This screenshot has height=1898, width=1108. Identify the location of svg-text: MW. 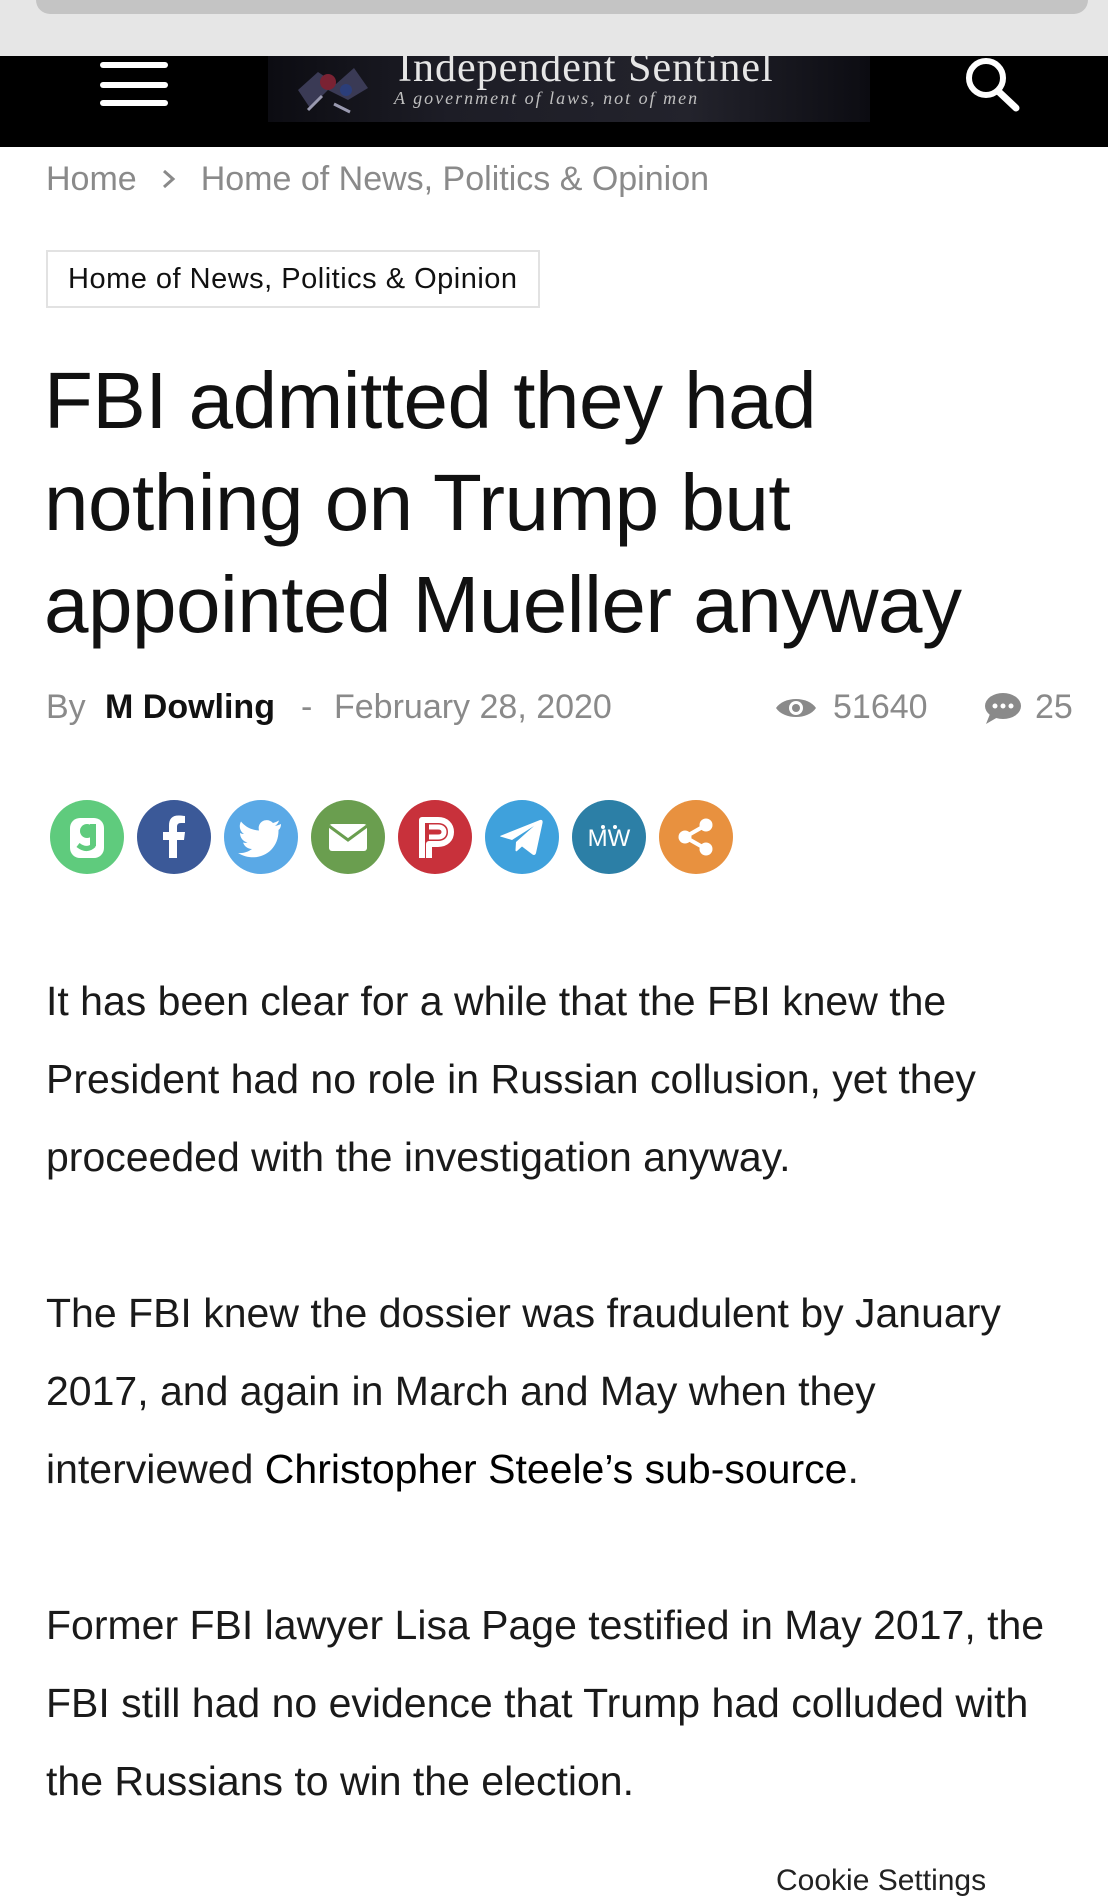
(609, 838).